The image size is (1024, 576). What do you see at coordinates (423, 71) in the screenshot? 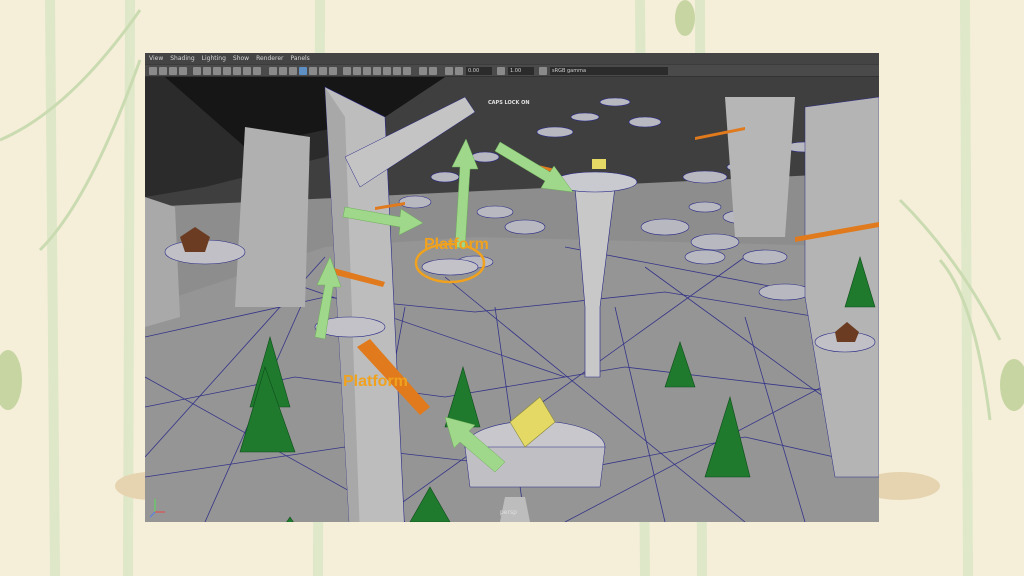
I see `isolate-select-icon` at bounding box center [423, 71].